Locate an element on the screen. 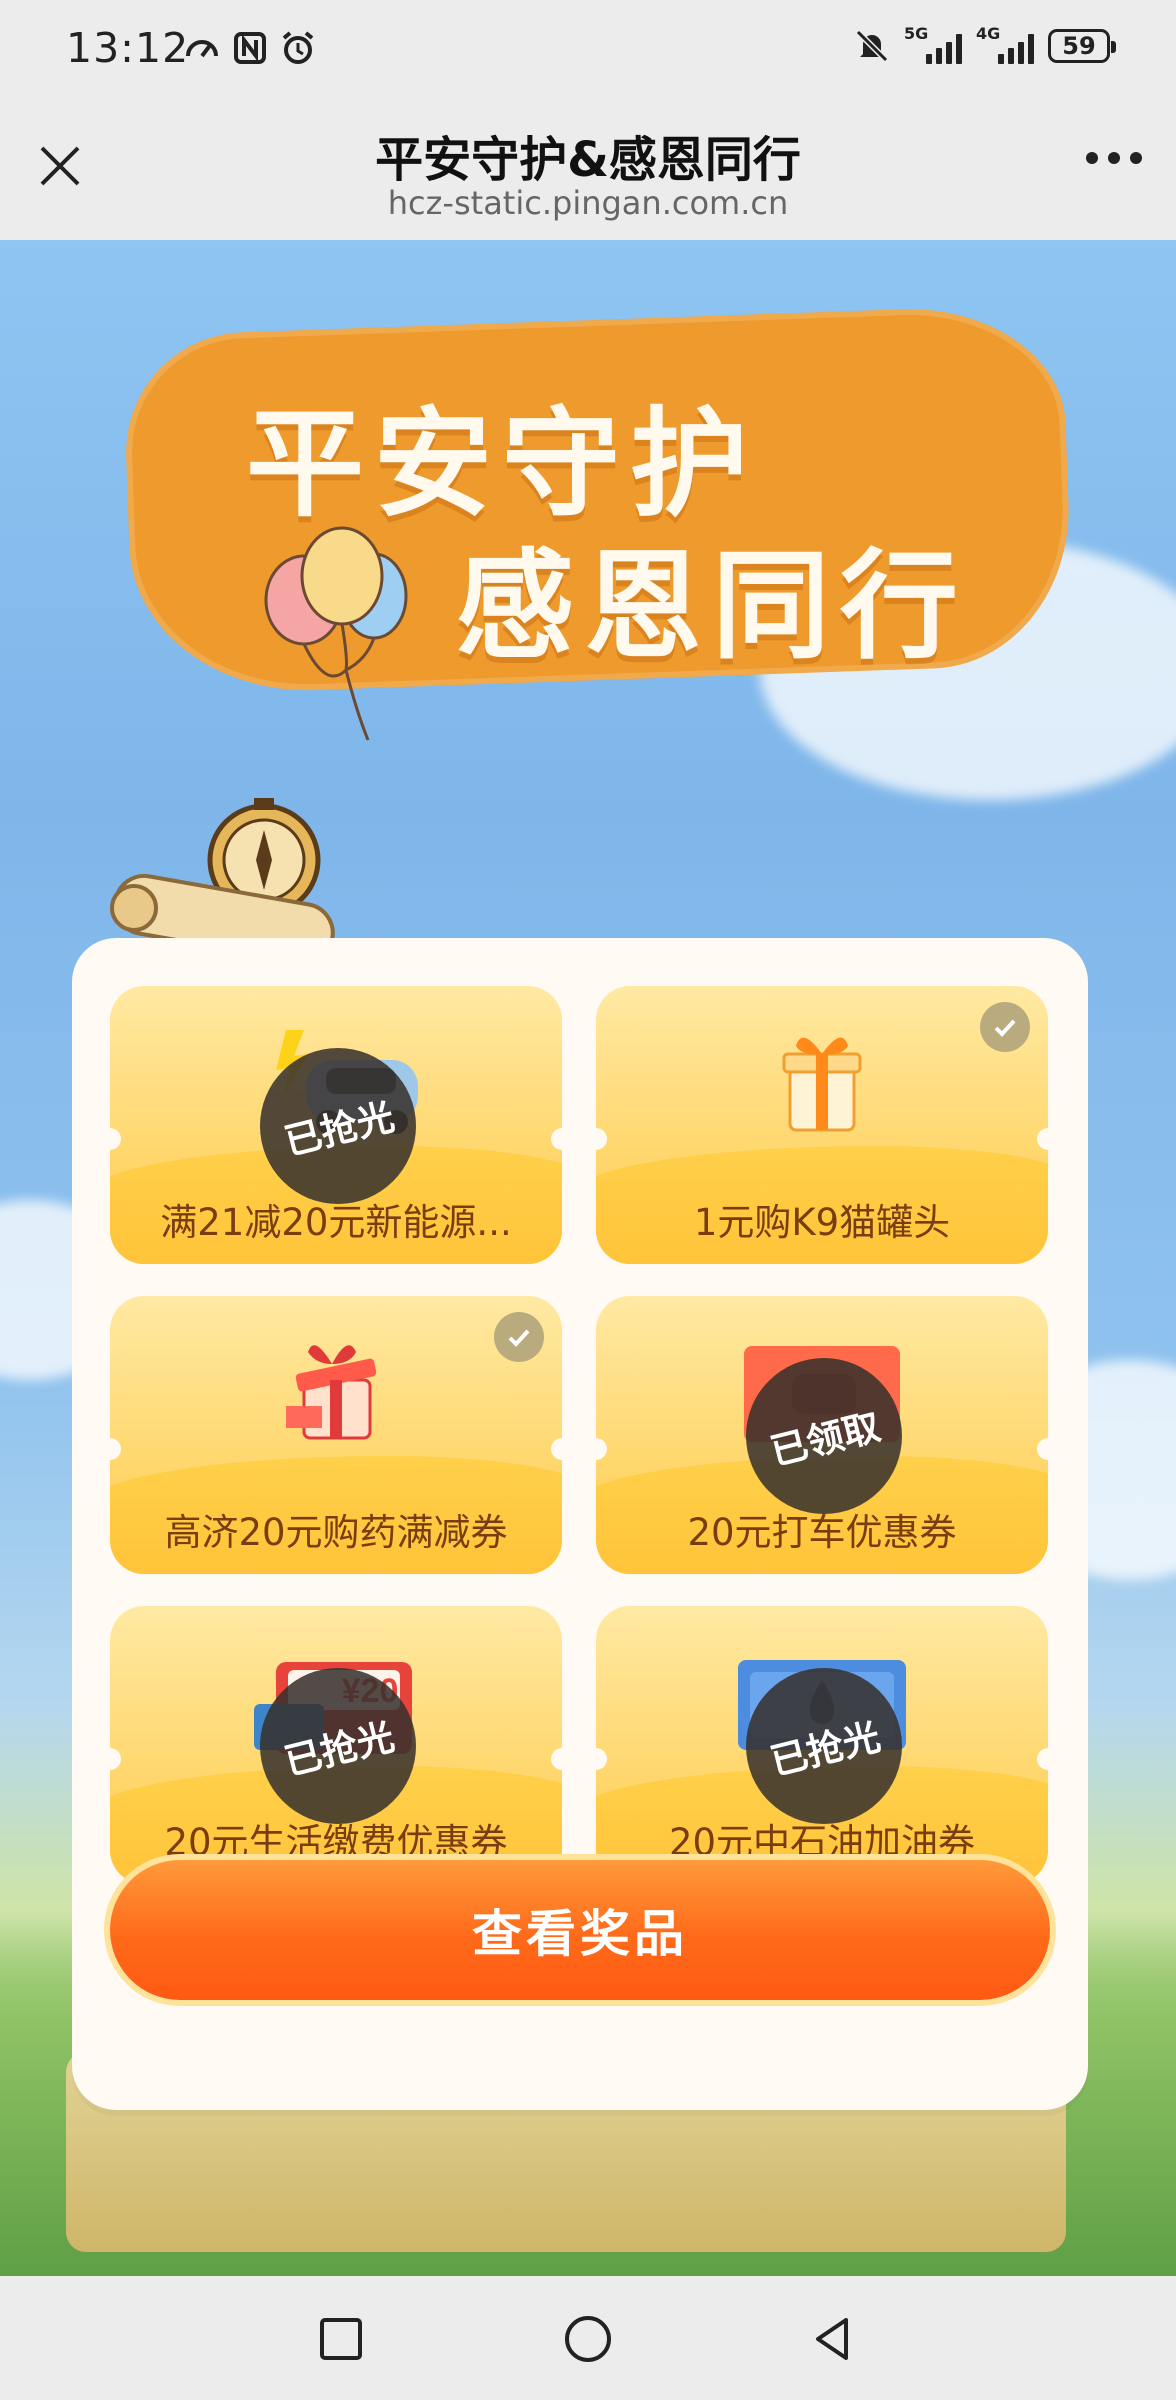 This screenshot has height=2400, width=1176. prize-label: 1元购K9猫罐头 is located at coordinates (822, 1222).